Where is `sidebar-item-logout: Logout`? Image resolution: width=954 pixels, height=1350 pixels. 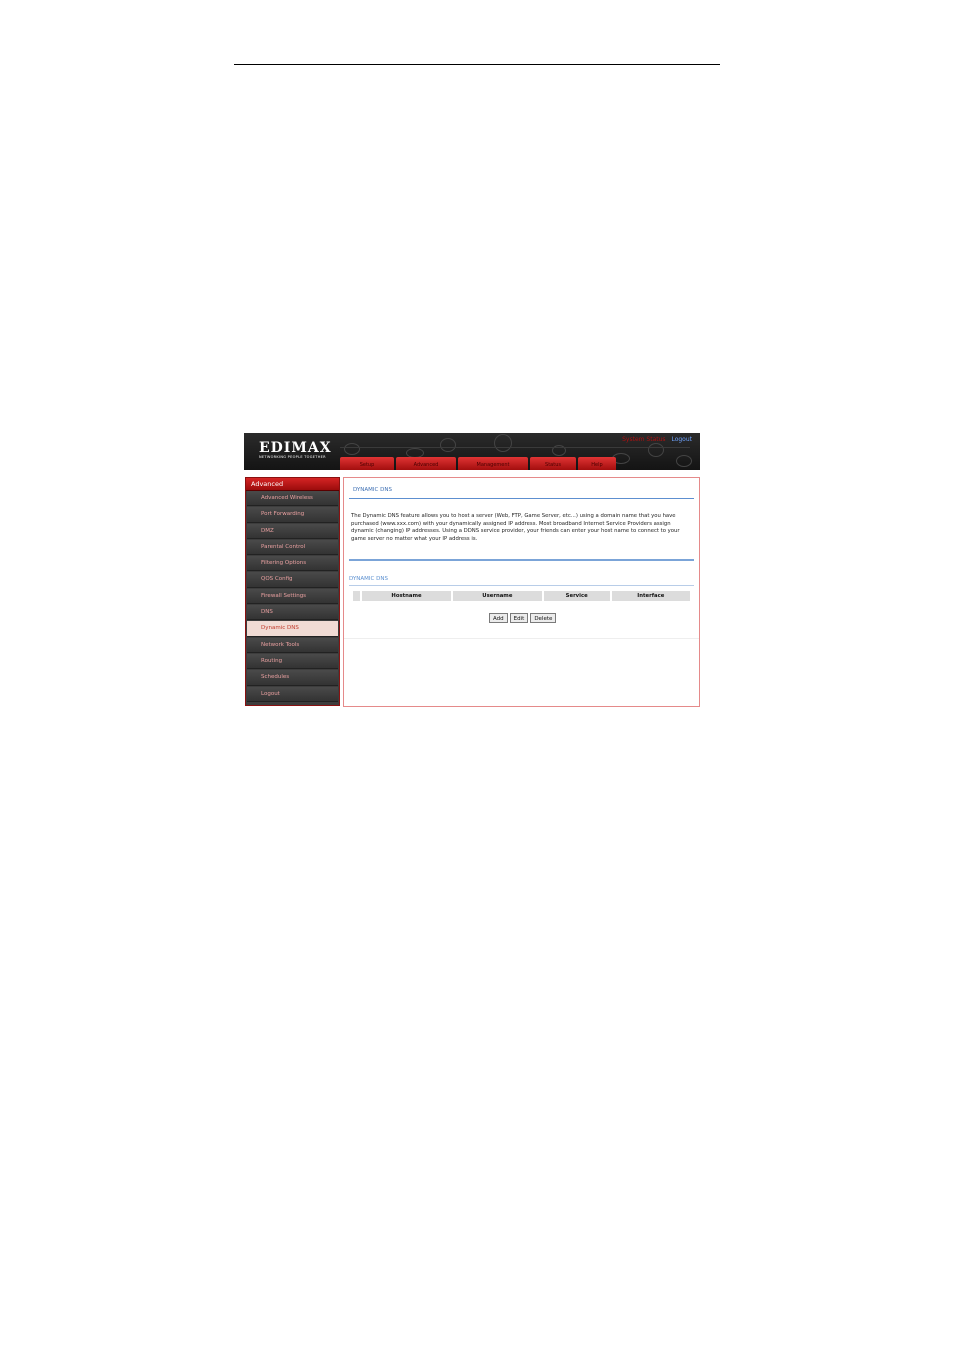
sidebar-item-logout: Logout is located at coordinates (292, 694).